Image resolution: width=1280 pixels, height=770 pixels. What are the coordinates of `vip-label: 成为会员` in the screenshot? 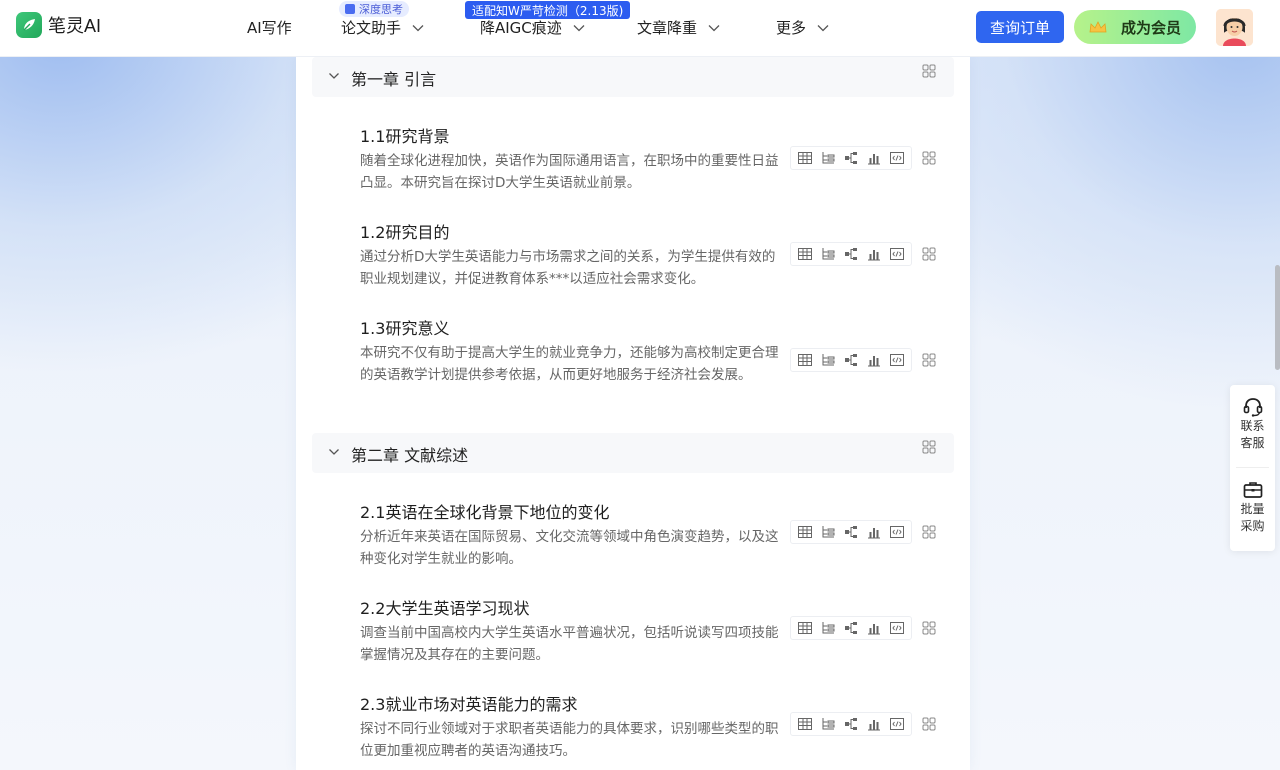 It's located at (1150, 27).